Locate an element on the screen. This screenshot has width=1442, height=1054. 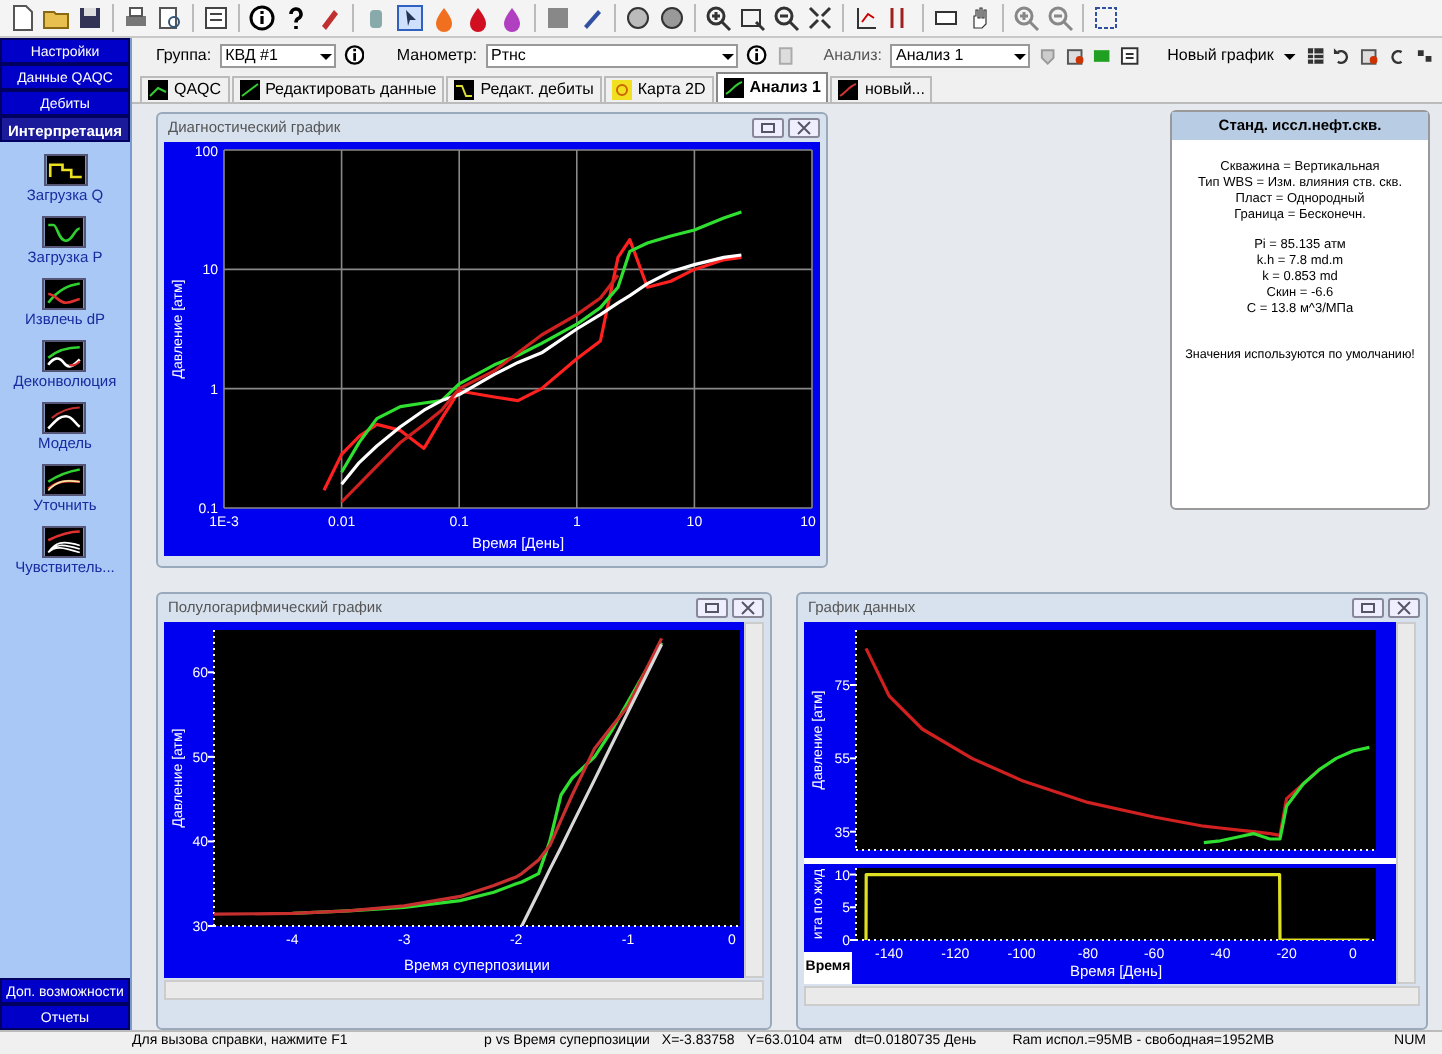
axis-icon is located at coordinates (866, 18).